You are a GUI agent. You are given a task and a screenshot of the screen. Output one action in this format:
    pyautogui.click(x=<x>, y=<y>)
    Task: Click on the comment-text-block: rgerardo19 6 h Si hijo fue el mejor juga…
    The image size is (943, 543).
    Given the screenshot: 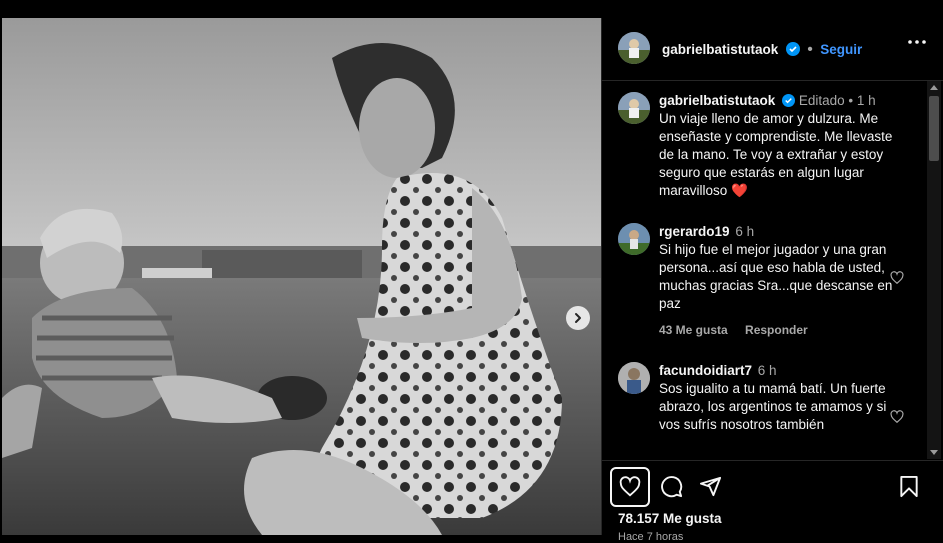 What is the action you would take?
    pyautogui.click(x=784, y=268)
    